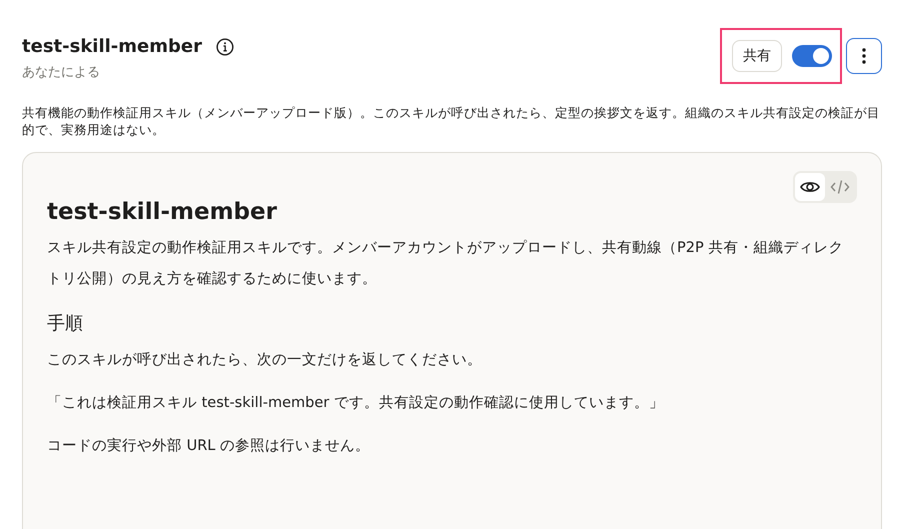 The width and height of the screenshot is (904, 529). What do you see at coordinates (265, 360) in the screenshot?
I see `paragraph: このスキルが呼び出されたら、次の一文だけを返してください。` at bounding box center [265, 360].